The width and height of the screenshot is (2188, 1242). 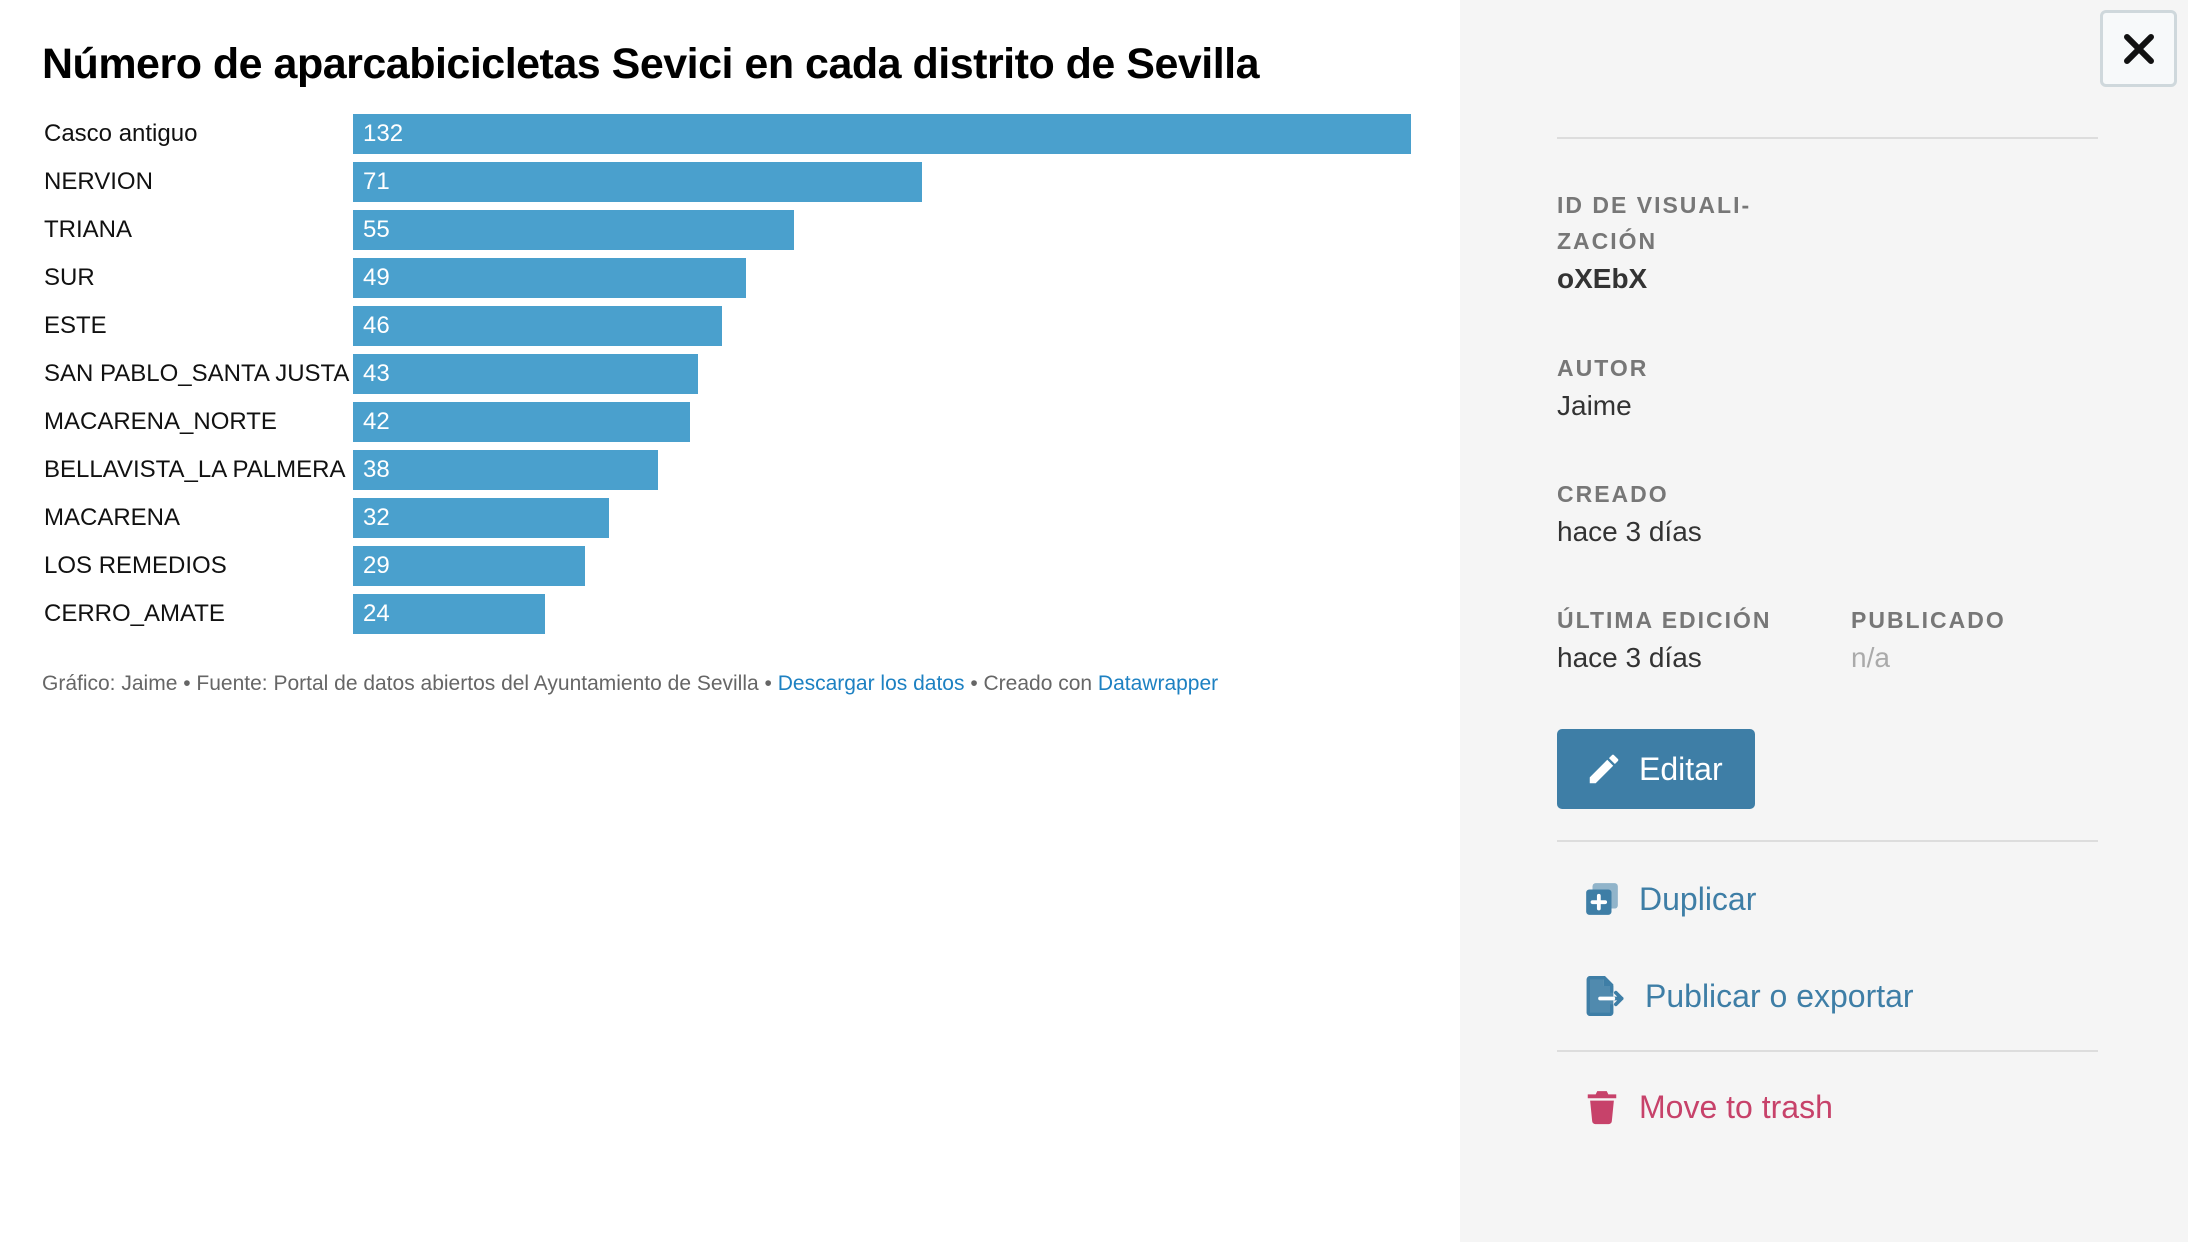 What do you see at coordinates (376, 325) in the screenshot?
I see `bar-value-label: 46` at bounding box center [376, 325].